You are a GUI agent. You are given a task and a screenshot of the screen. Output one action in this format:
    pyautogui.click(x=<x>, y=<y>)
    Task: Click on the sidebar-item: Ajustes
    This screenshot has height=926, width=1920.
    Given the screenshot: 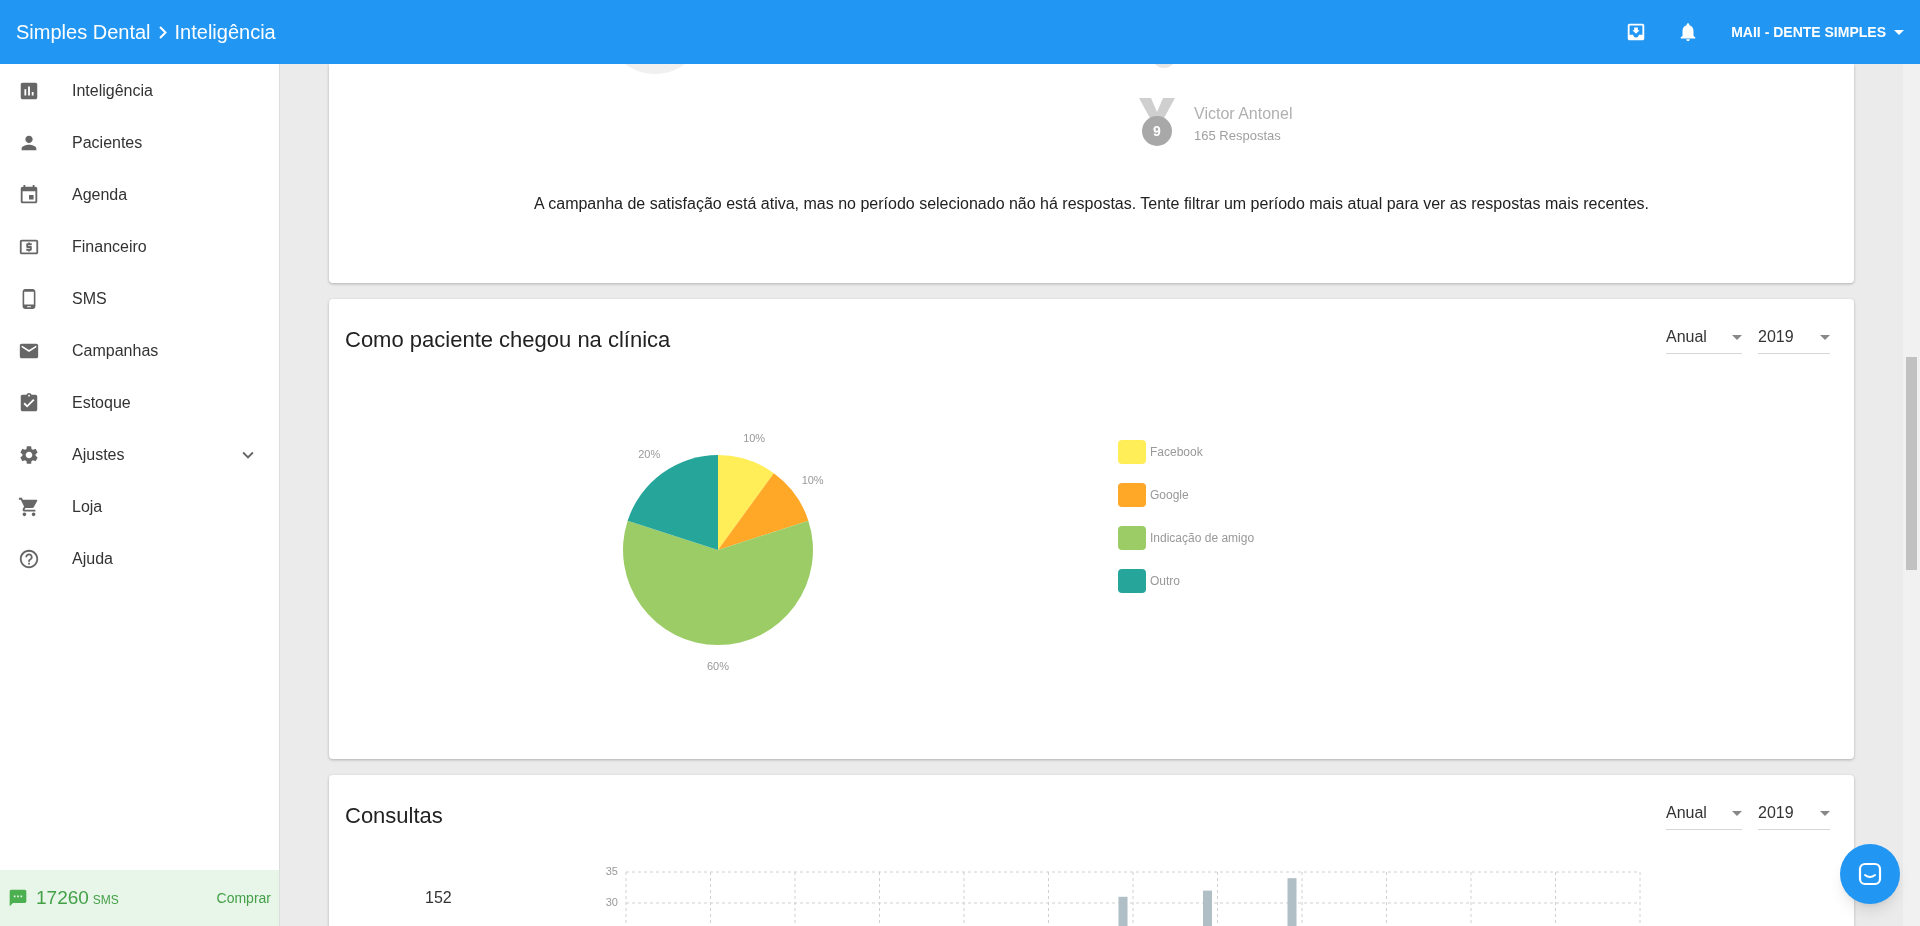 What is the action you would take?
    pyautogui.click(x=139, y=455)
    